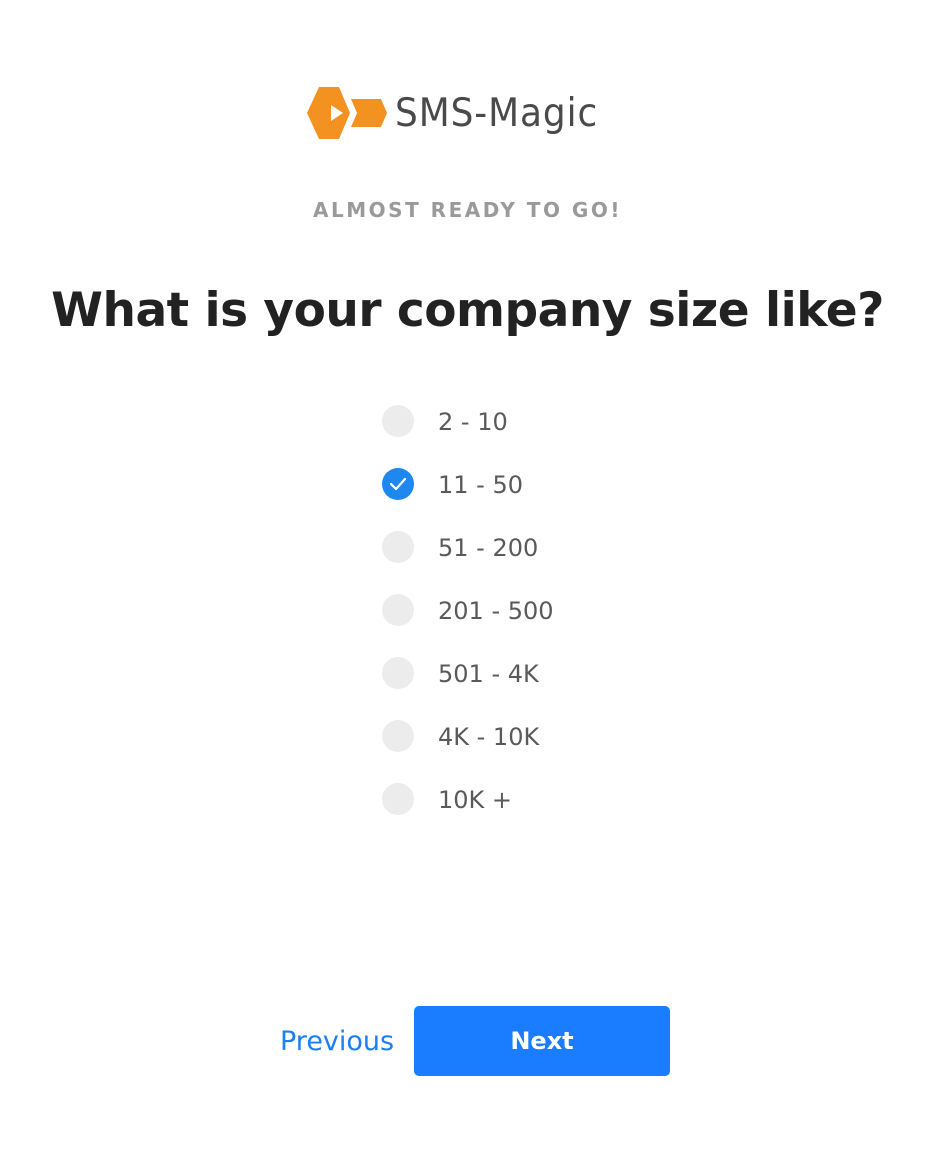 The width and height of the screenshot is (950, 1156). Describe the element at coordinates (489, 737) in the screenshot. I see `option-label: 4K - 10K` at that location.